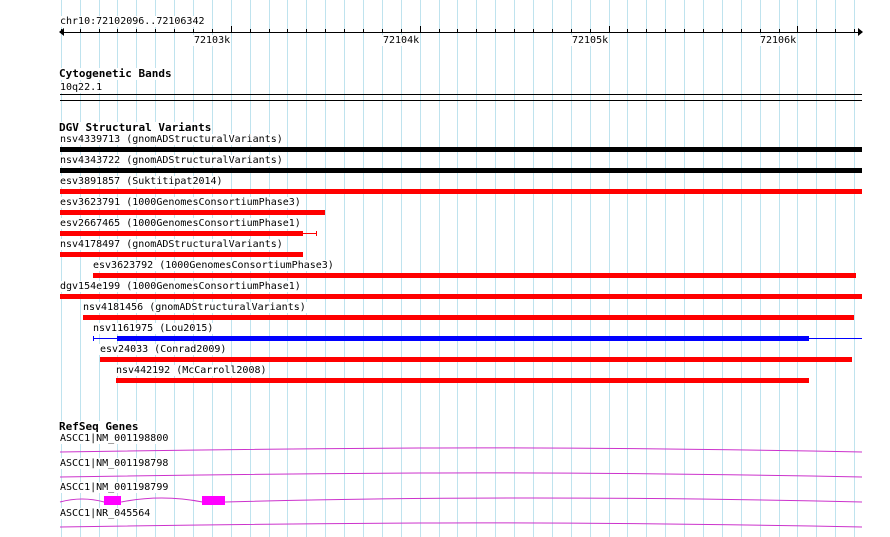  I want to click on ruler-tick-label: 72104k, so click(401, 40).